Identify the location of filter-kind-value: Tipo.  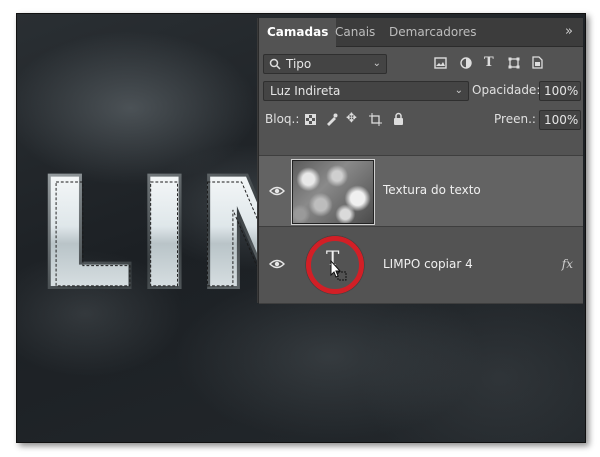
(299, 64).